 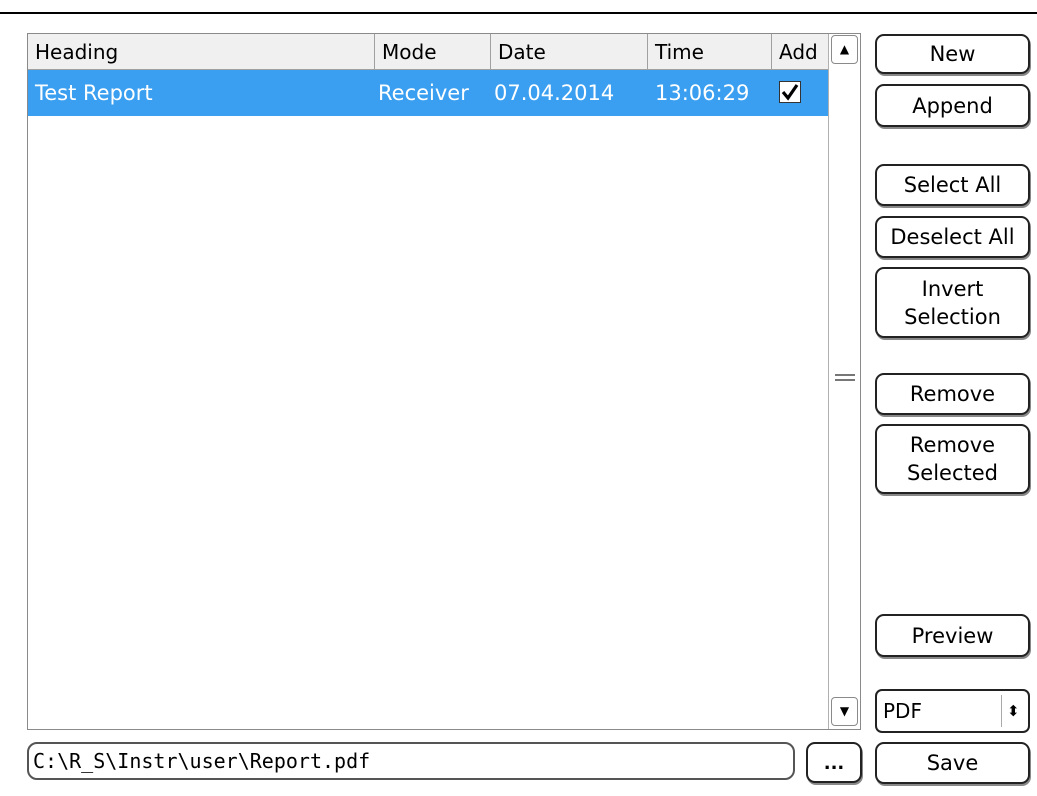 I want to click on remove-selected-button: Remove Selected, so click(x=952, y=459).